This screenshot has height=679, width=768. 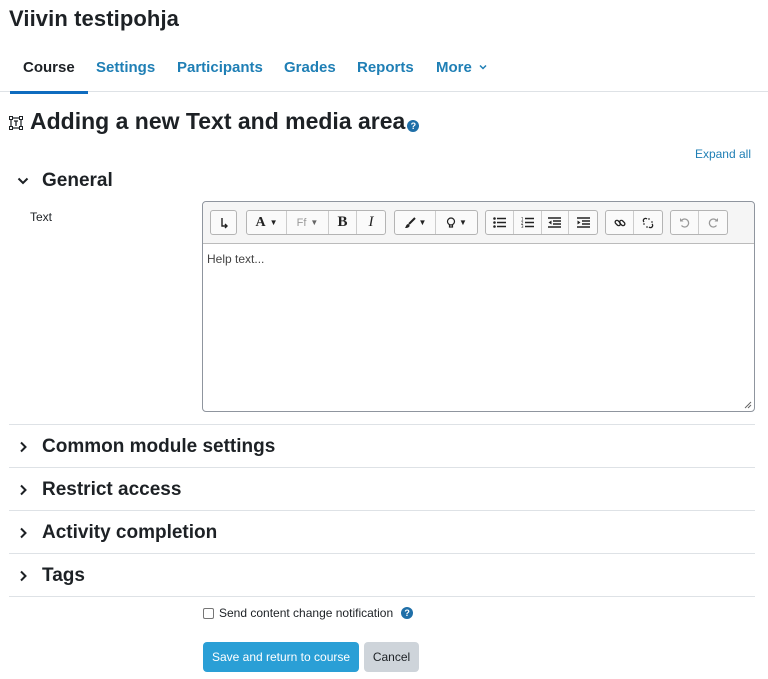 I want to click on brush-icon, so click(x=410, y=222).